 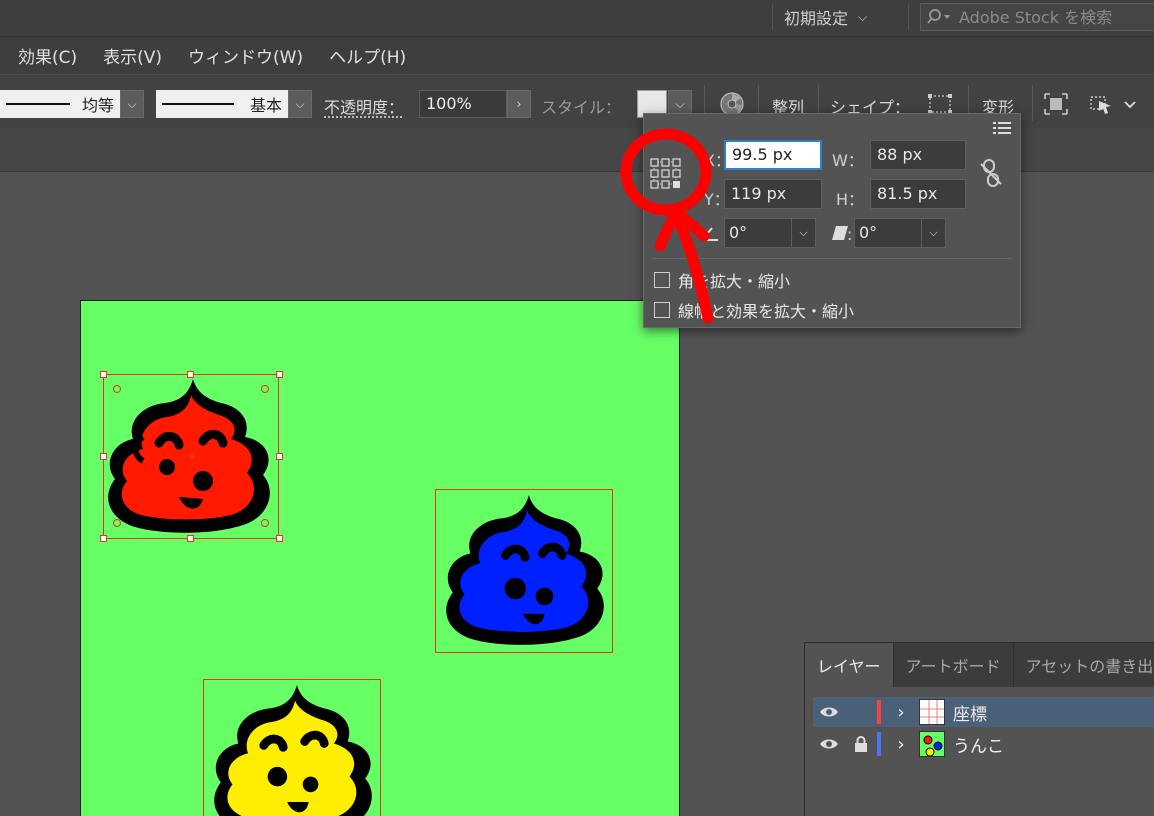 What do you see at coordinates (577, 55) in the screenshot?
I see `menu-bar: 効果(C) 表示(V) ウィンドウ(W) ヘルプ(H)` at bounding box center [577, 55].